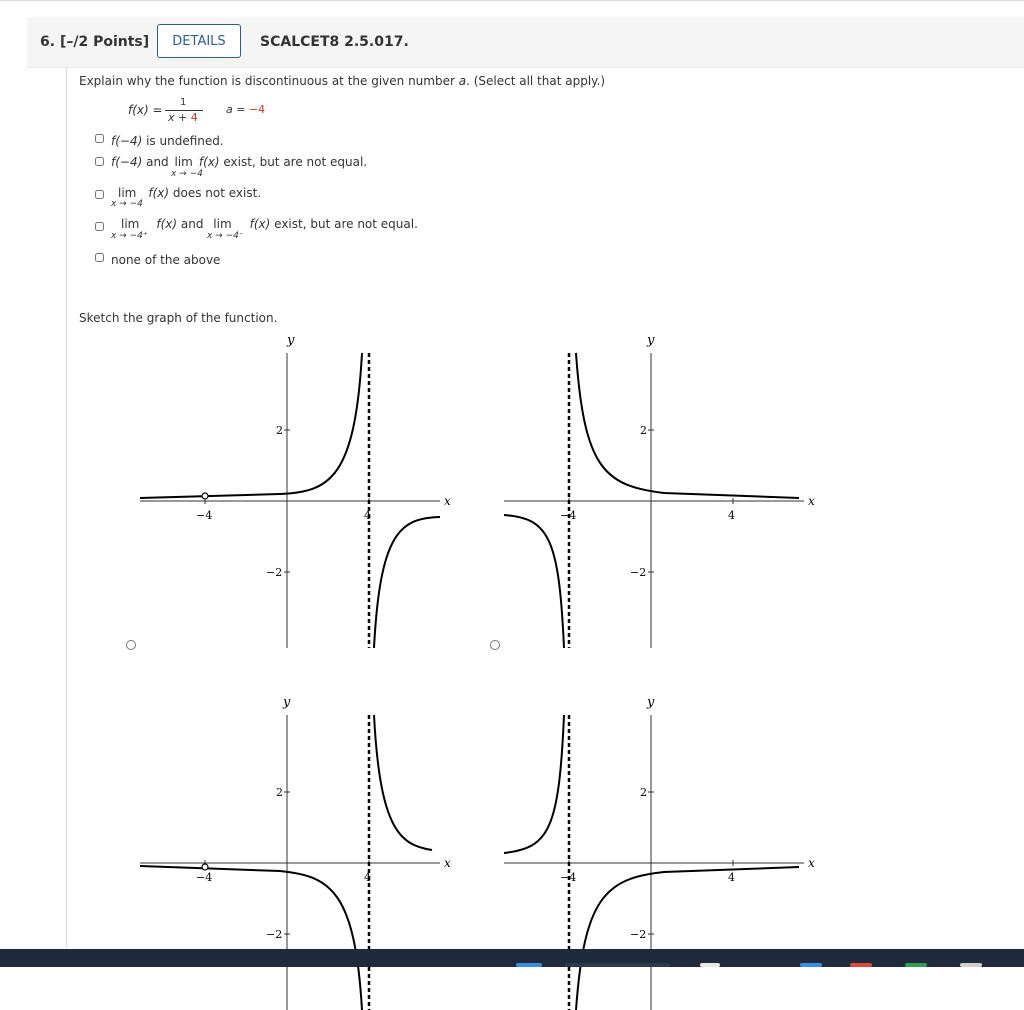 The width and height of the screenshot is (1024, 1010). What do you see at coordinates (183, 117) in the screenshot?
I see `function-denominator: x + 4` at bounding box center [183, 117].